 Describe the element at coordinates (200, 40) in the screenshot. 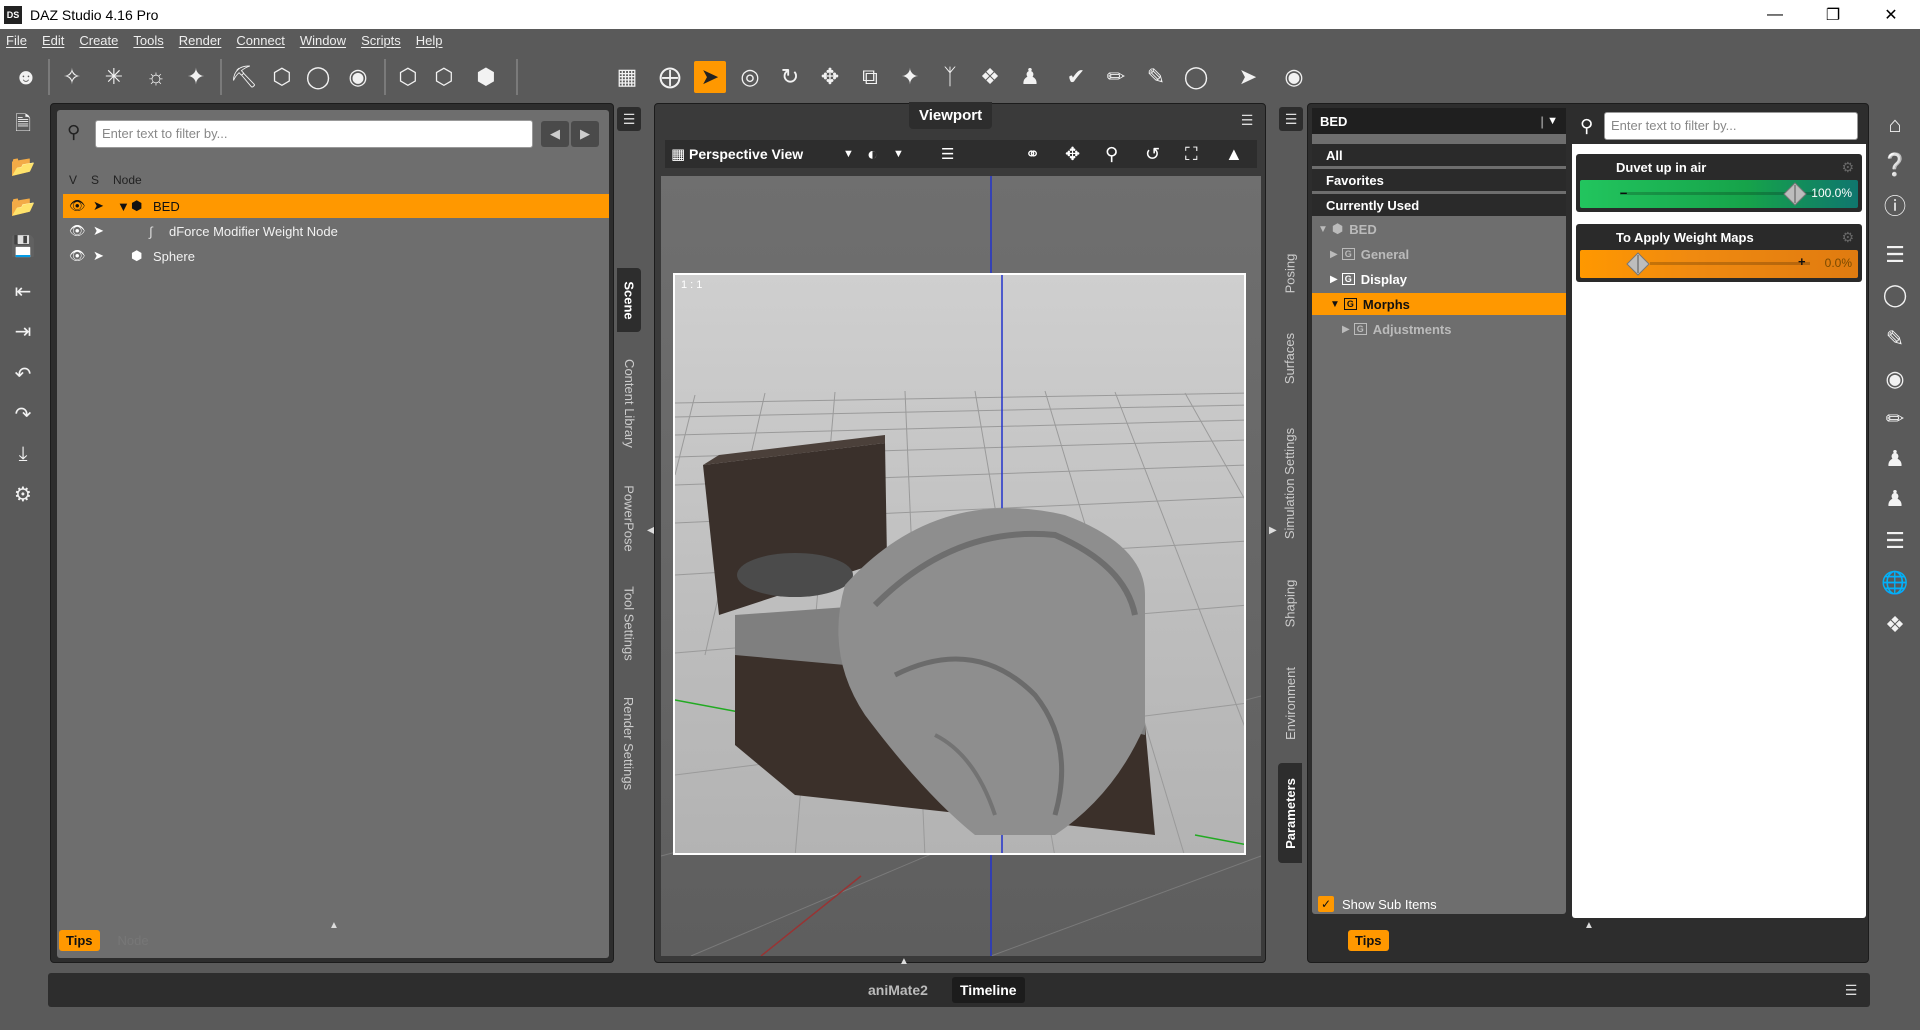

I see `menu-render: Render` at that location.